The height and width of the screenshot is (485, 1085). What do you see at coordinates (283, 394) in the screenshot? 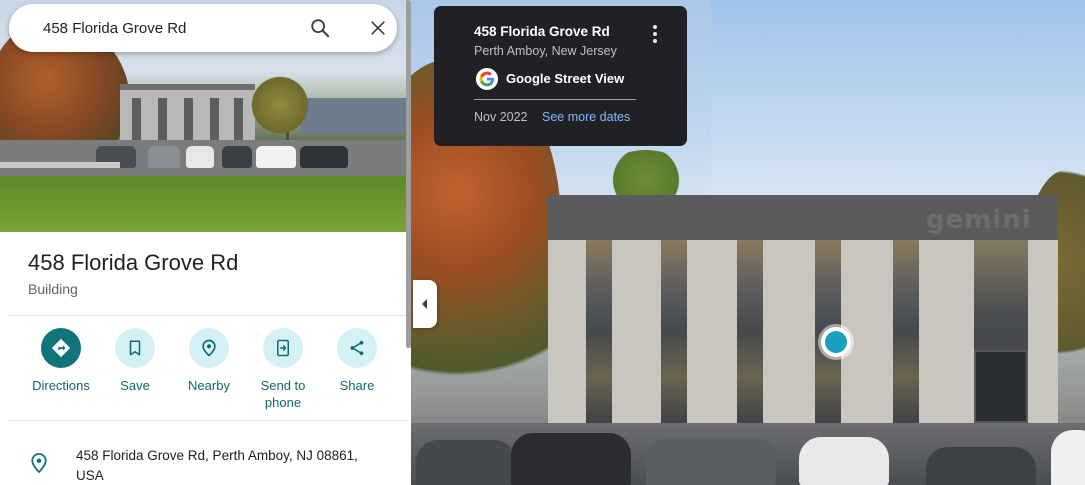
I see `action-label: Send to phone` at bounding box center [283, 394].